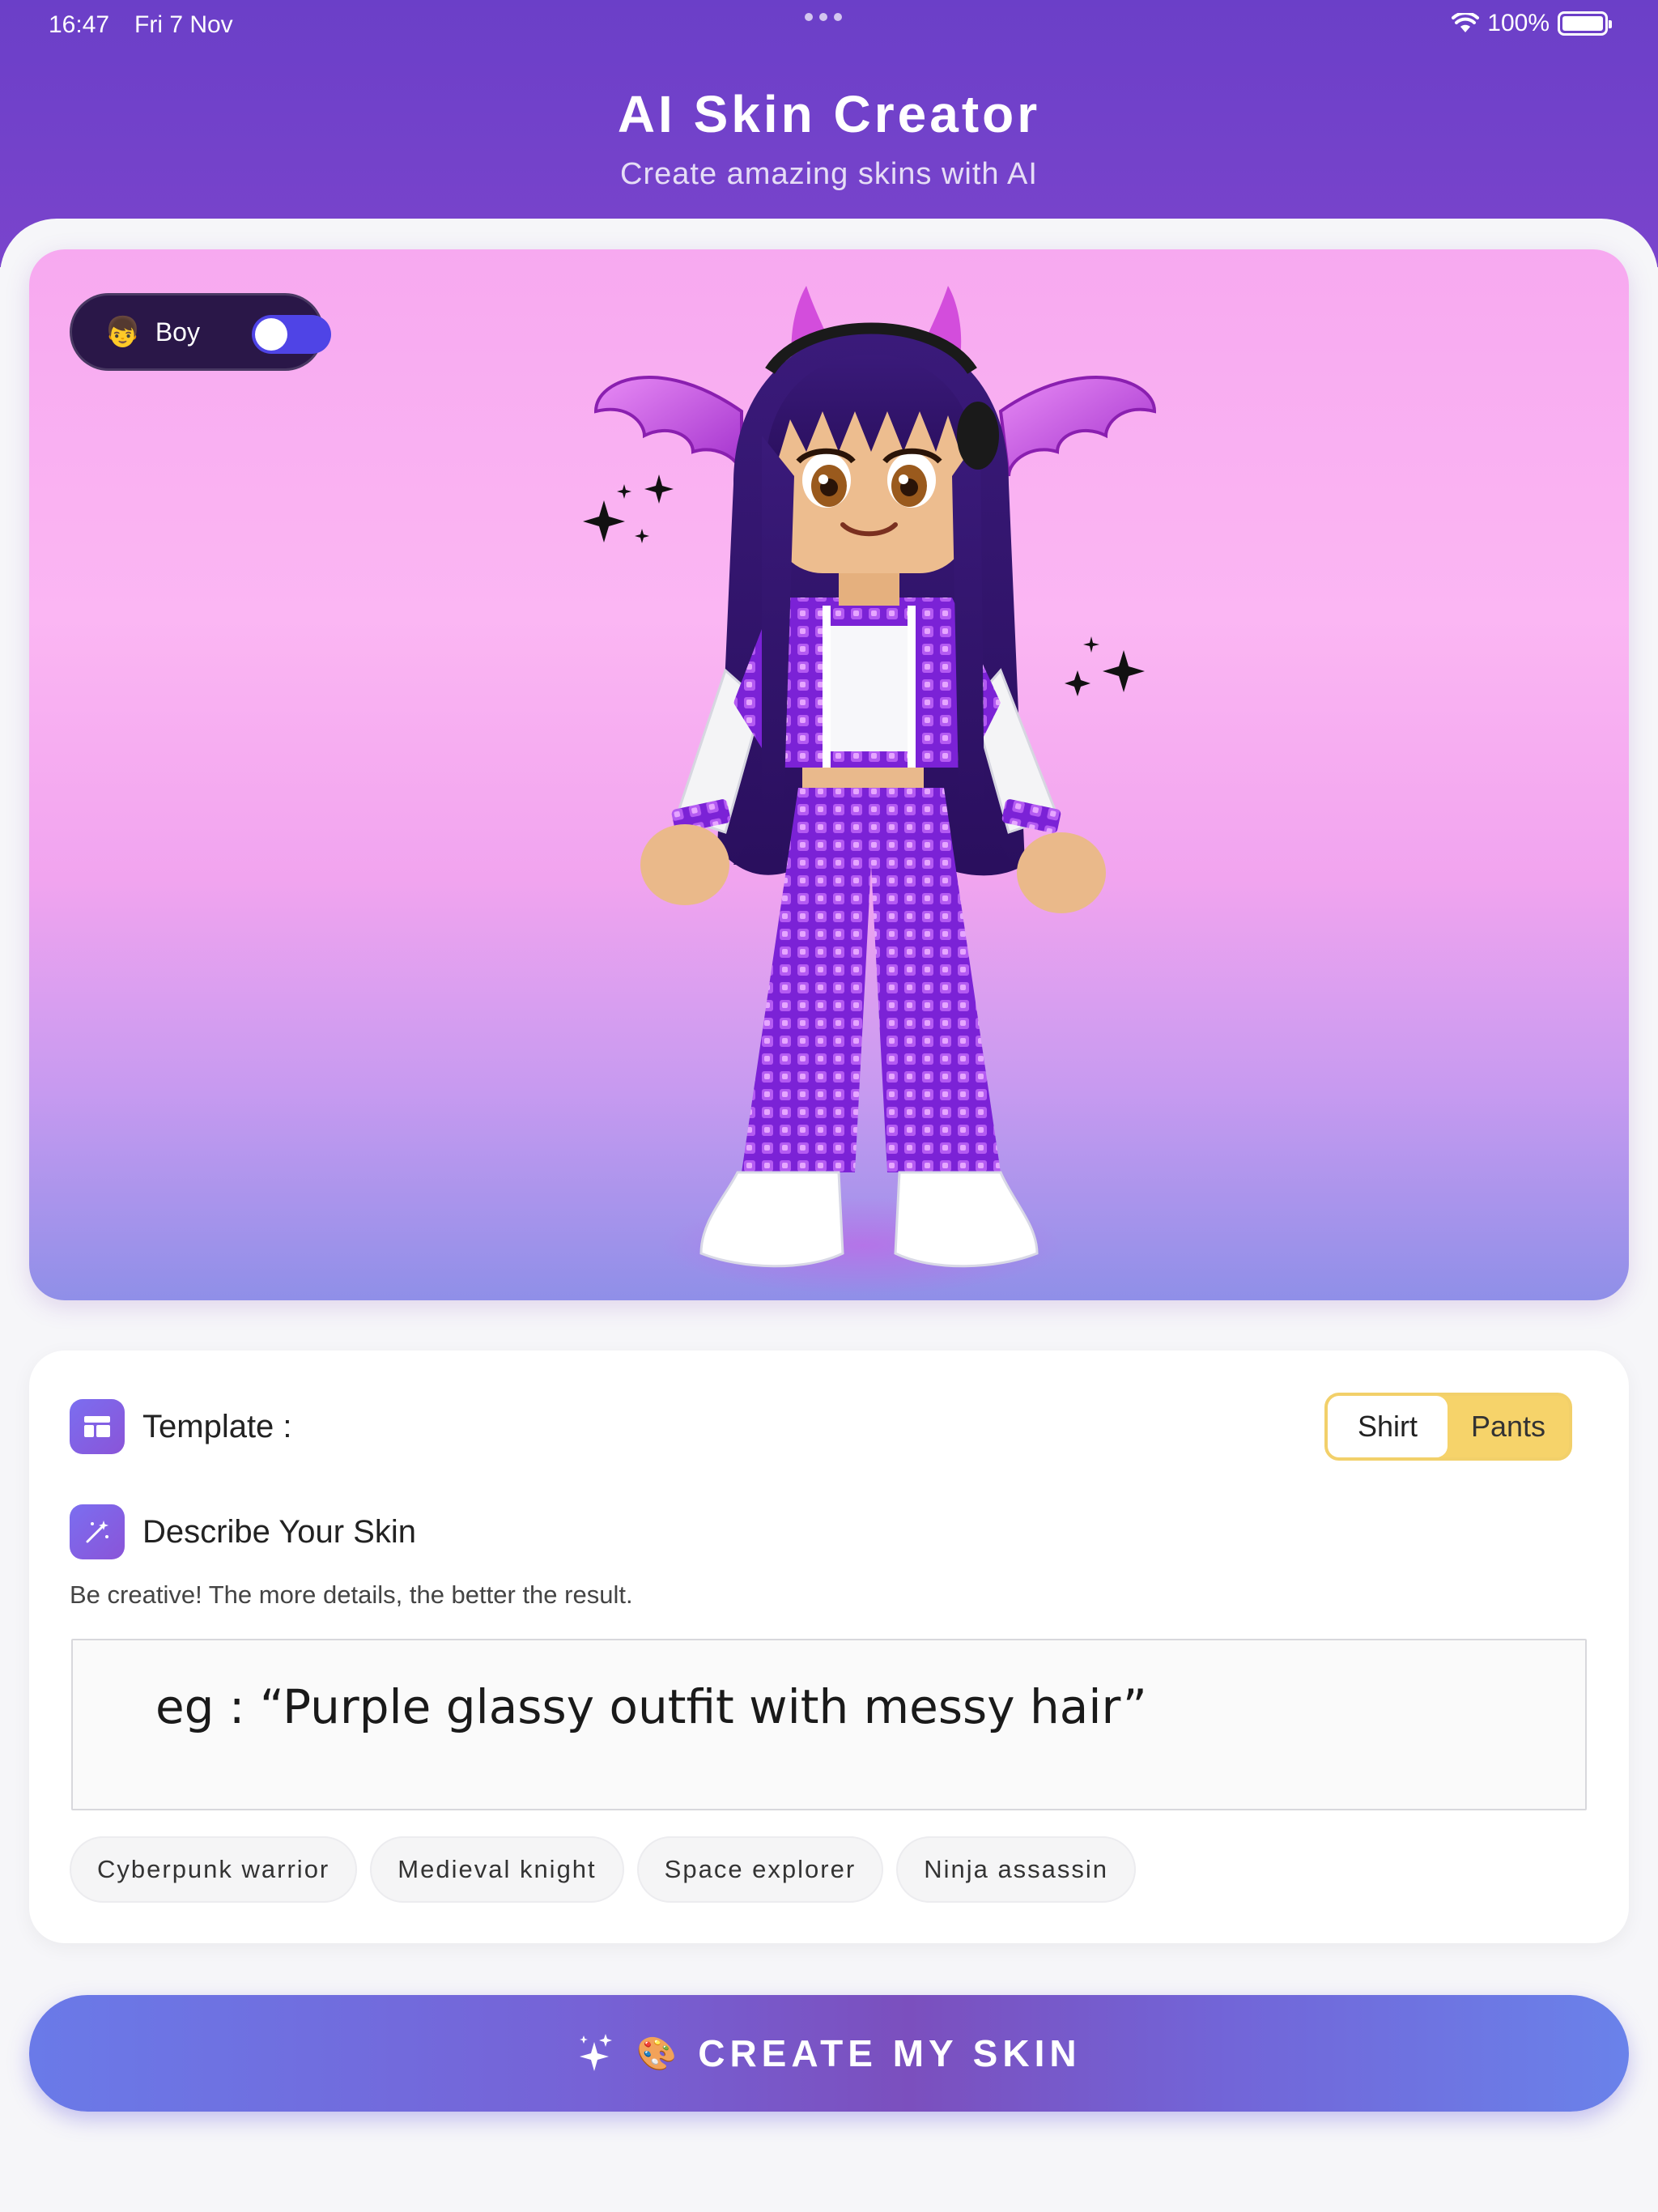 The image size is (1658, 2212). What do you see at coordinates (271, 335) in the screenshot?
I see `switch-knob` at bounding box center [271, 335].